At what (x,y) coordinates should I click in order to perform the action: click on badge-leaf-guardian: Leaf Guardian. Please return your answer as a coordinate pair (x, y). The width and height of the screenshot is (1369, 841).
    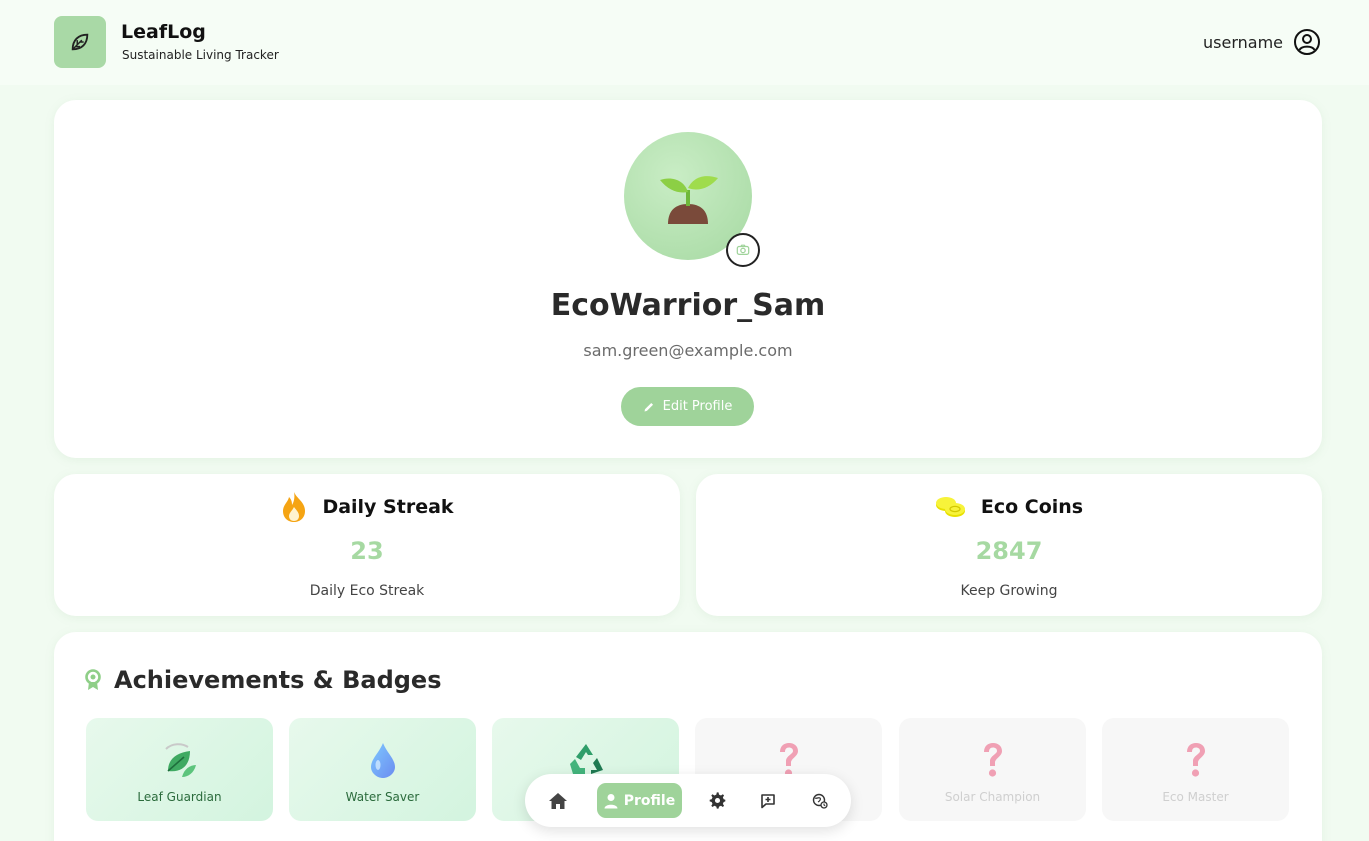
    Looking at the image, I should click on (179, 769).